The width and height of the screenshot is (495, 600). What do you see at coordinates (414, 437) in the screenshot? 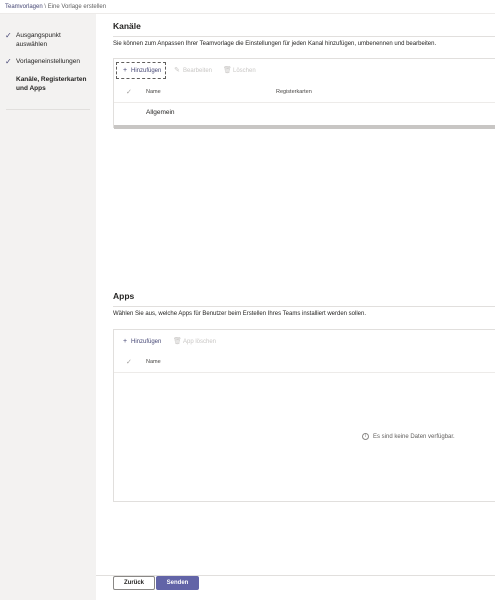
I see `empty-state-text: Es sind keine Daten verfügbar.` at bounding box center [414, 437].